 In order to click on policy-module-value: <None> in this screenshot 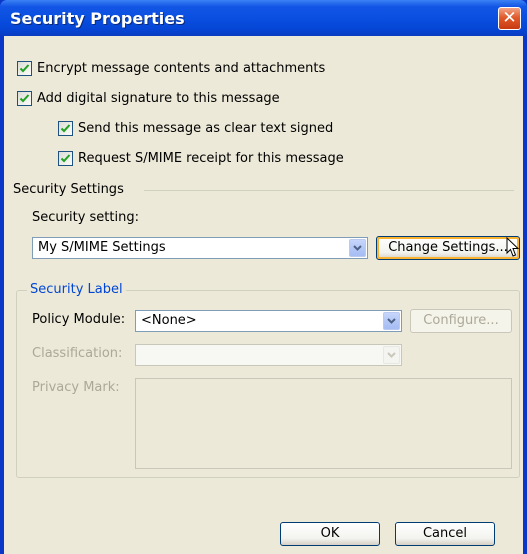, I will do `click(169, 320)`.